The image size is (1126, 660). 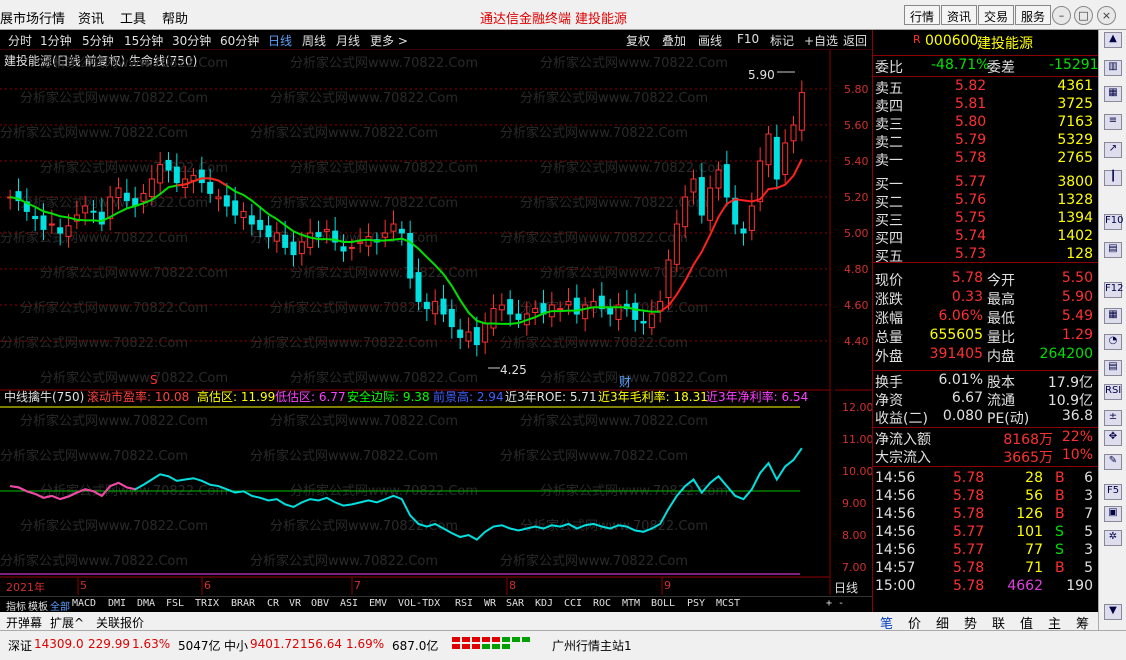 What do you see at coordinates (91, 17) in the screenshot?
I see `menu-news: 资讯` at bounding box center [91, 17].